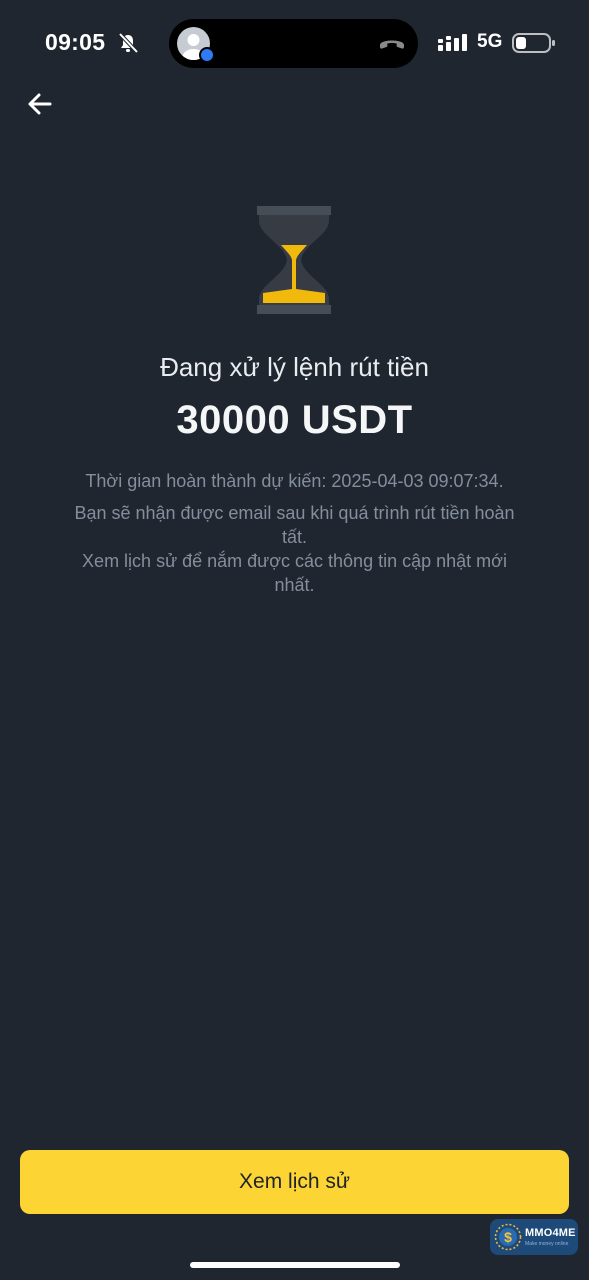 This screenshot has height=1280, width=589. I want to click on watermark-tagline: Make money online, so click(547, 1244).